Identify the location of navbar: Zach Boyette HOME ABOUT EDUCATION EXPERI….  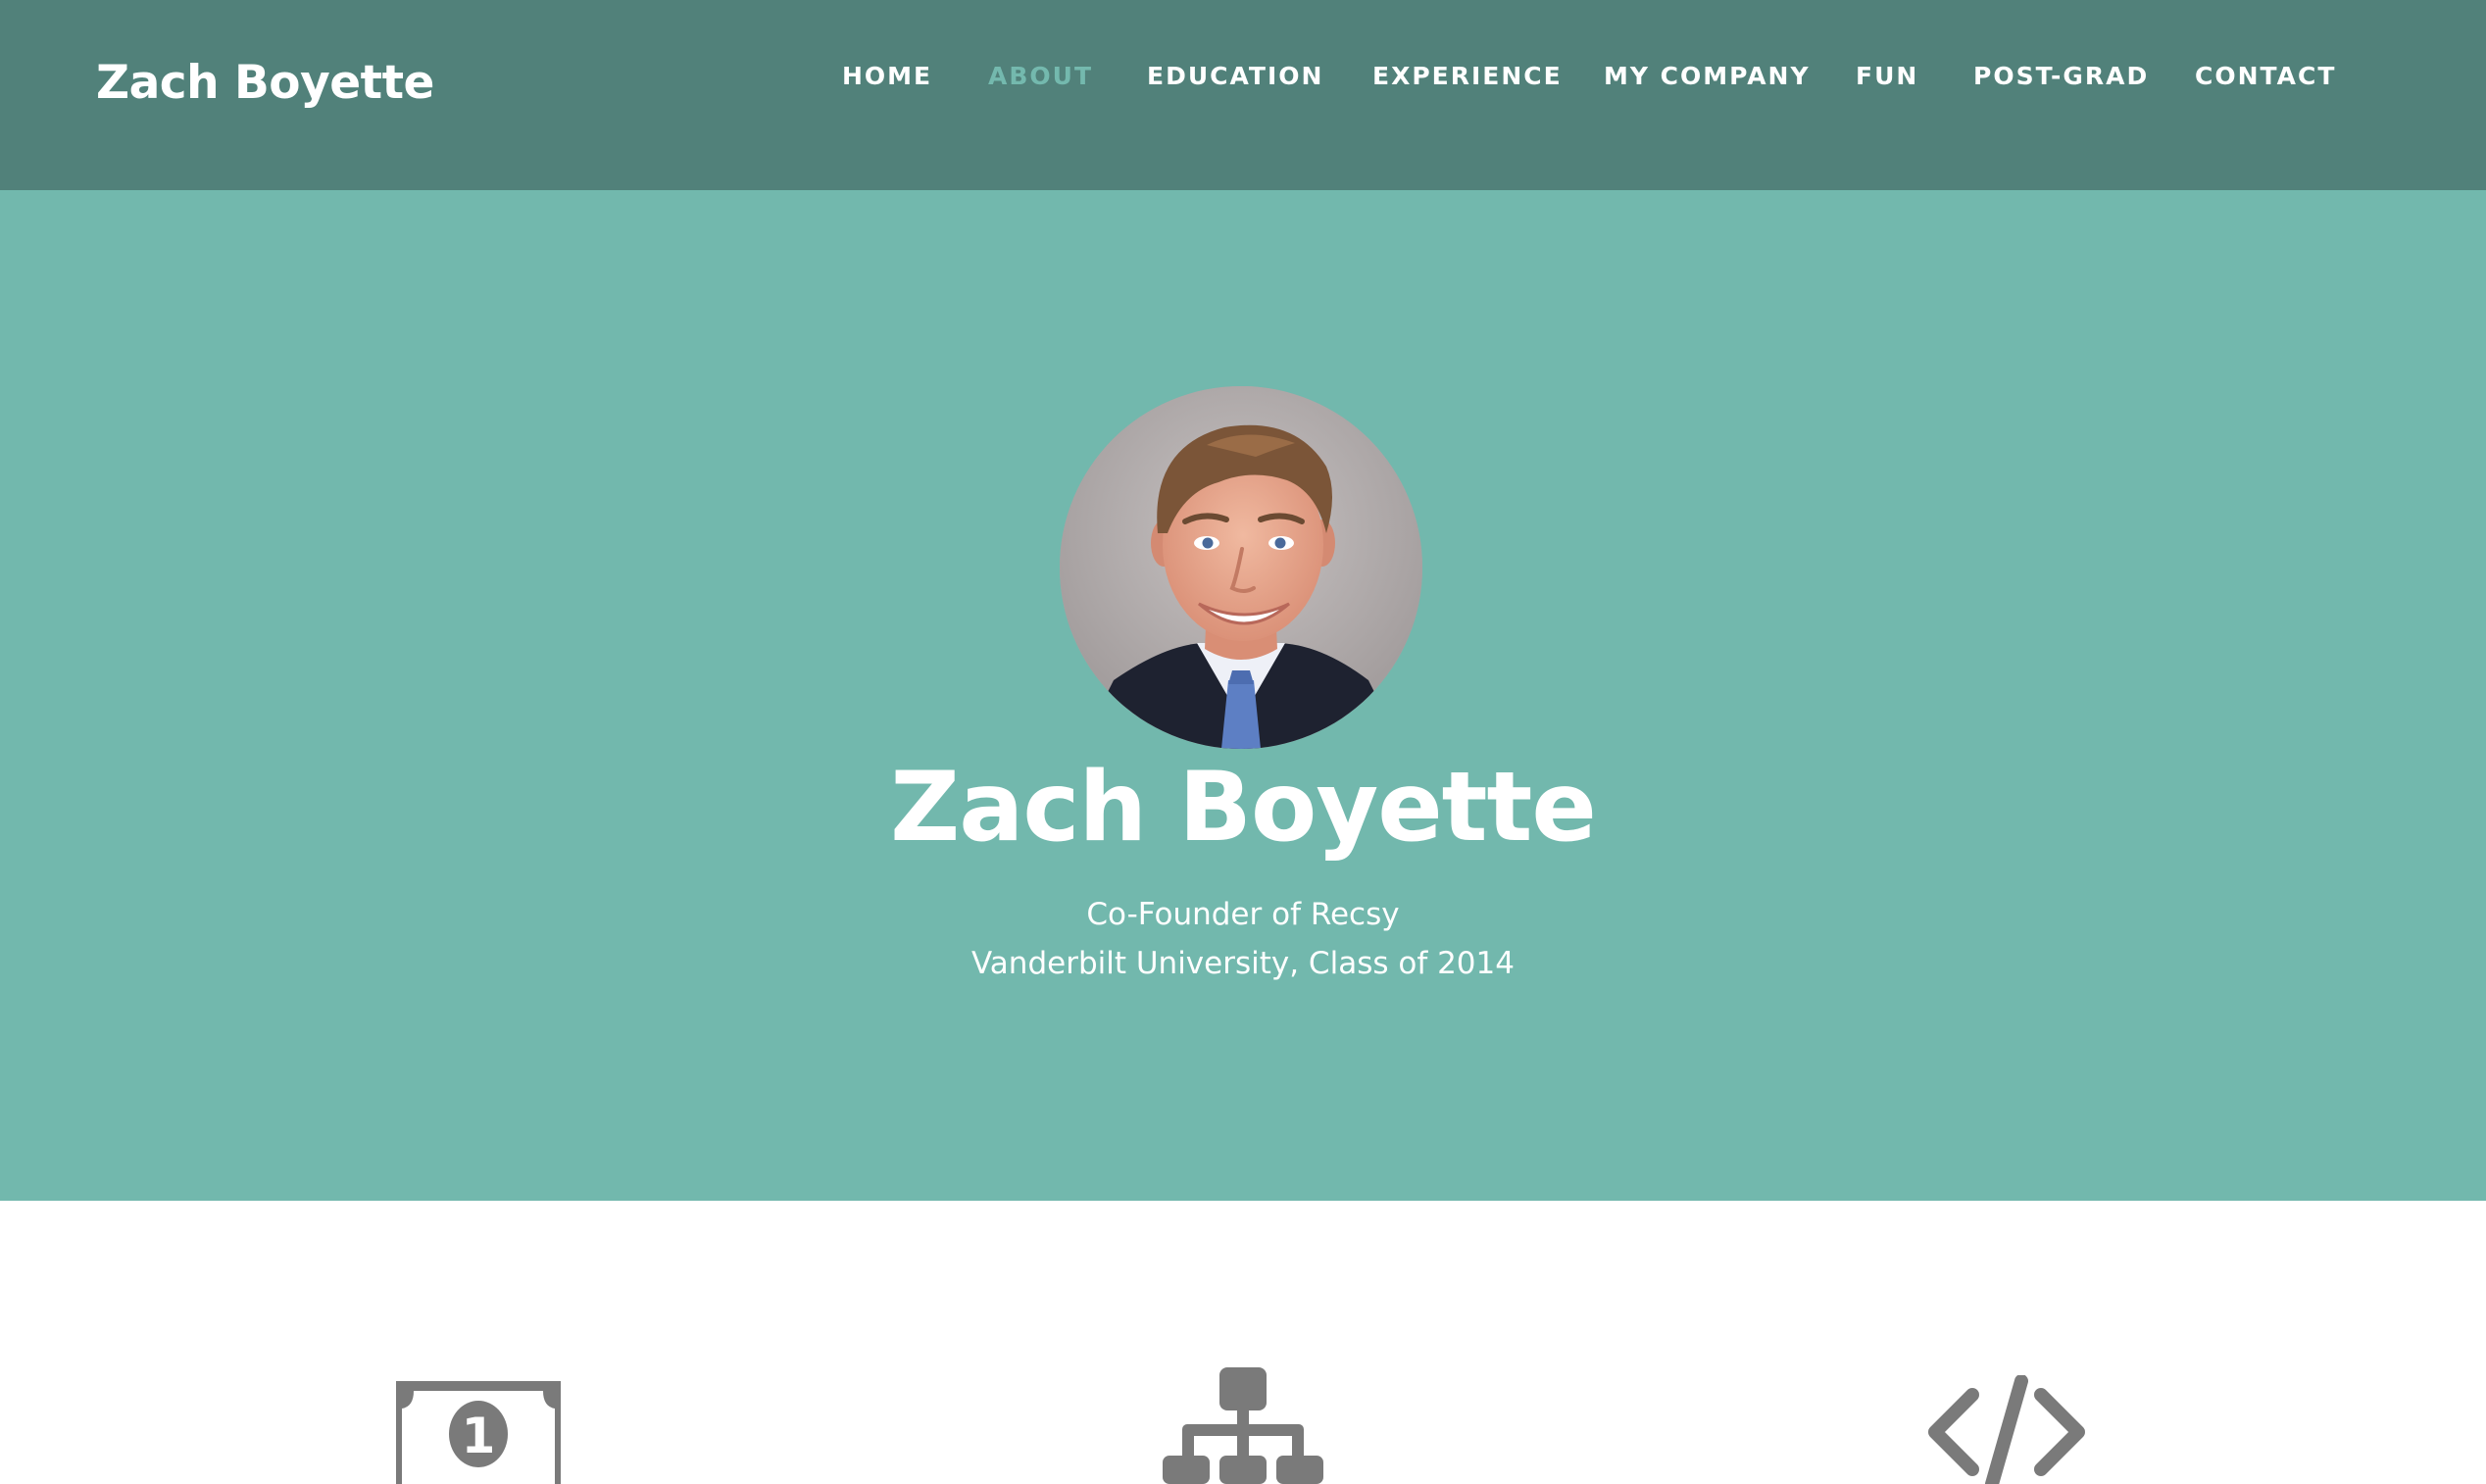
(1243, 95).